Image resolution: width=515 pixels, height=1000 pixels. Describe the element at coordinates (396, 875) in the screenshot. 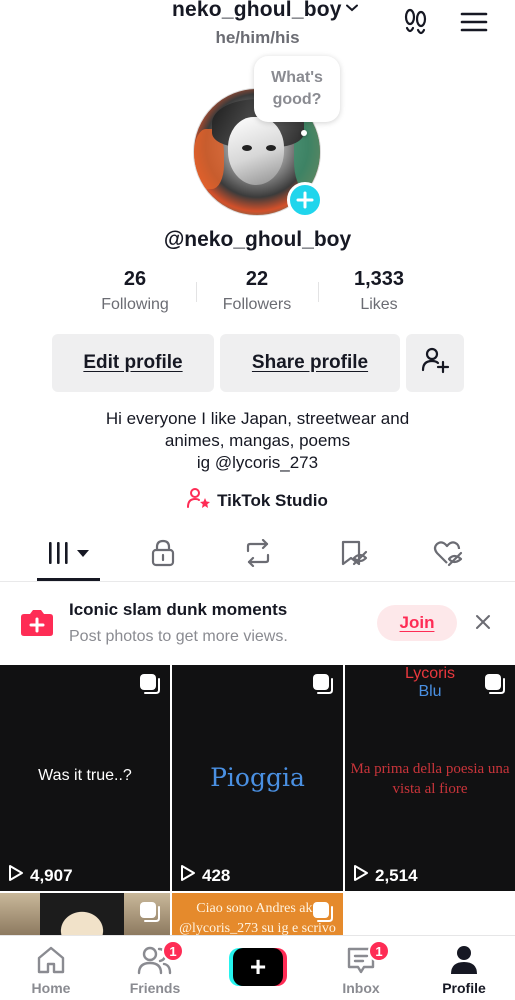

I see `view-count-value: 2,514` at that location.